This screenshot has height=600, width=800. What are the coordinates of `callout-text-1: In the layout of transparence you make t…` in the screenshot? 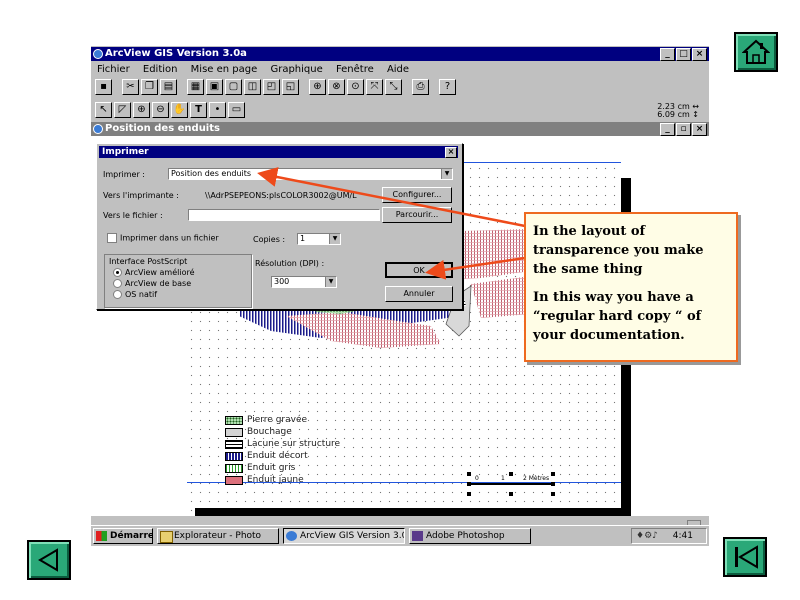 It's located at (618, 250).